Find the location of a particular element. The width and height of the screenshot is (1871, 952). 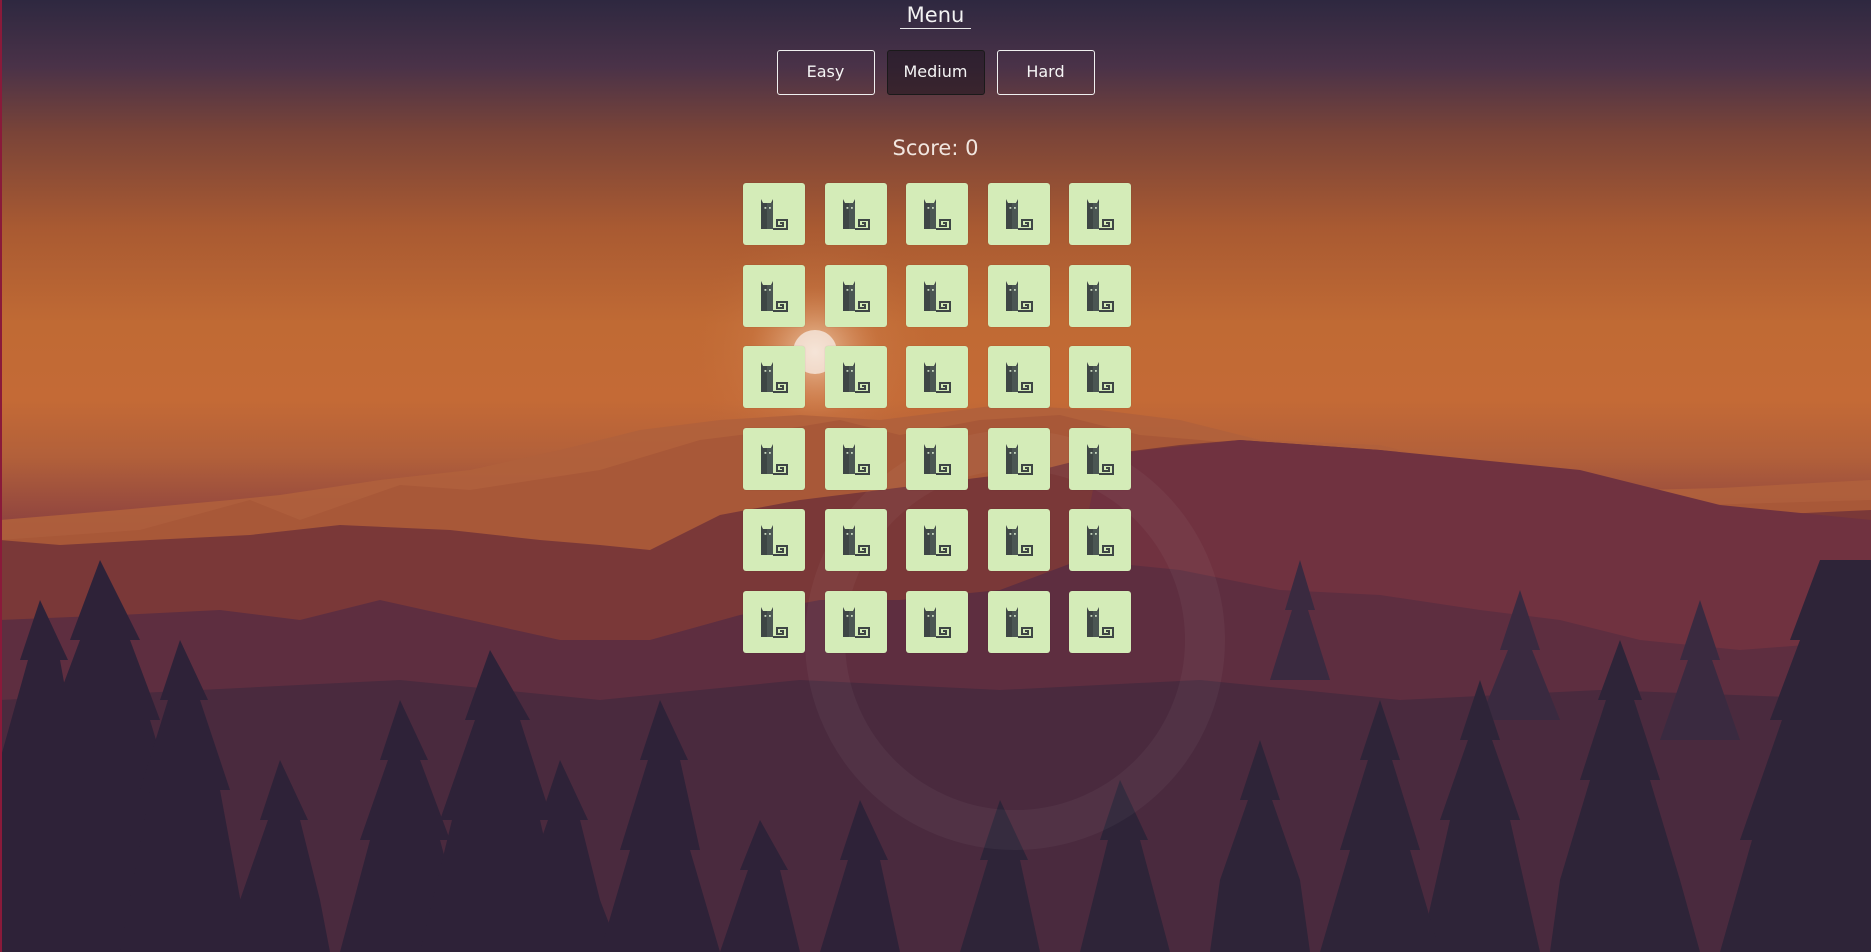

menu-header: Menu is located at coordinates (935, 14).